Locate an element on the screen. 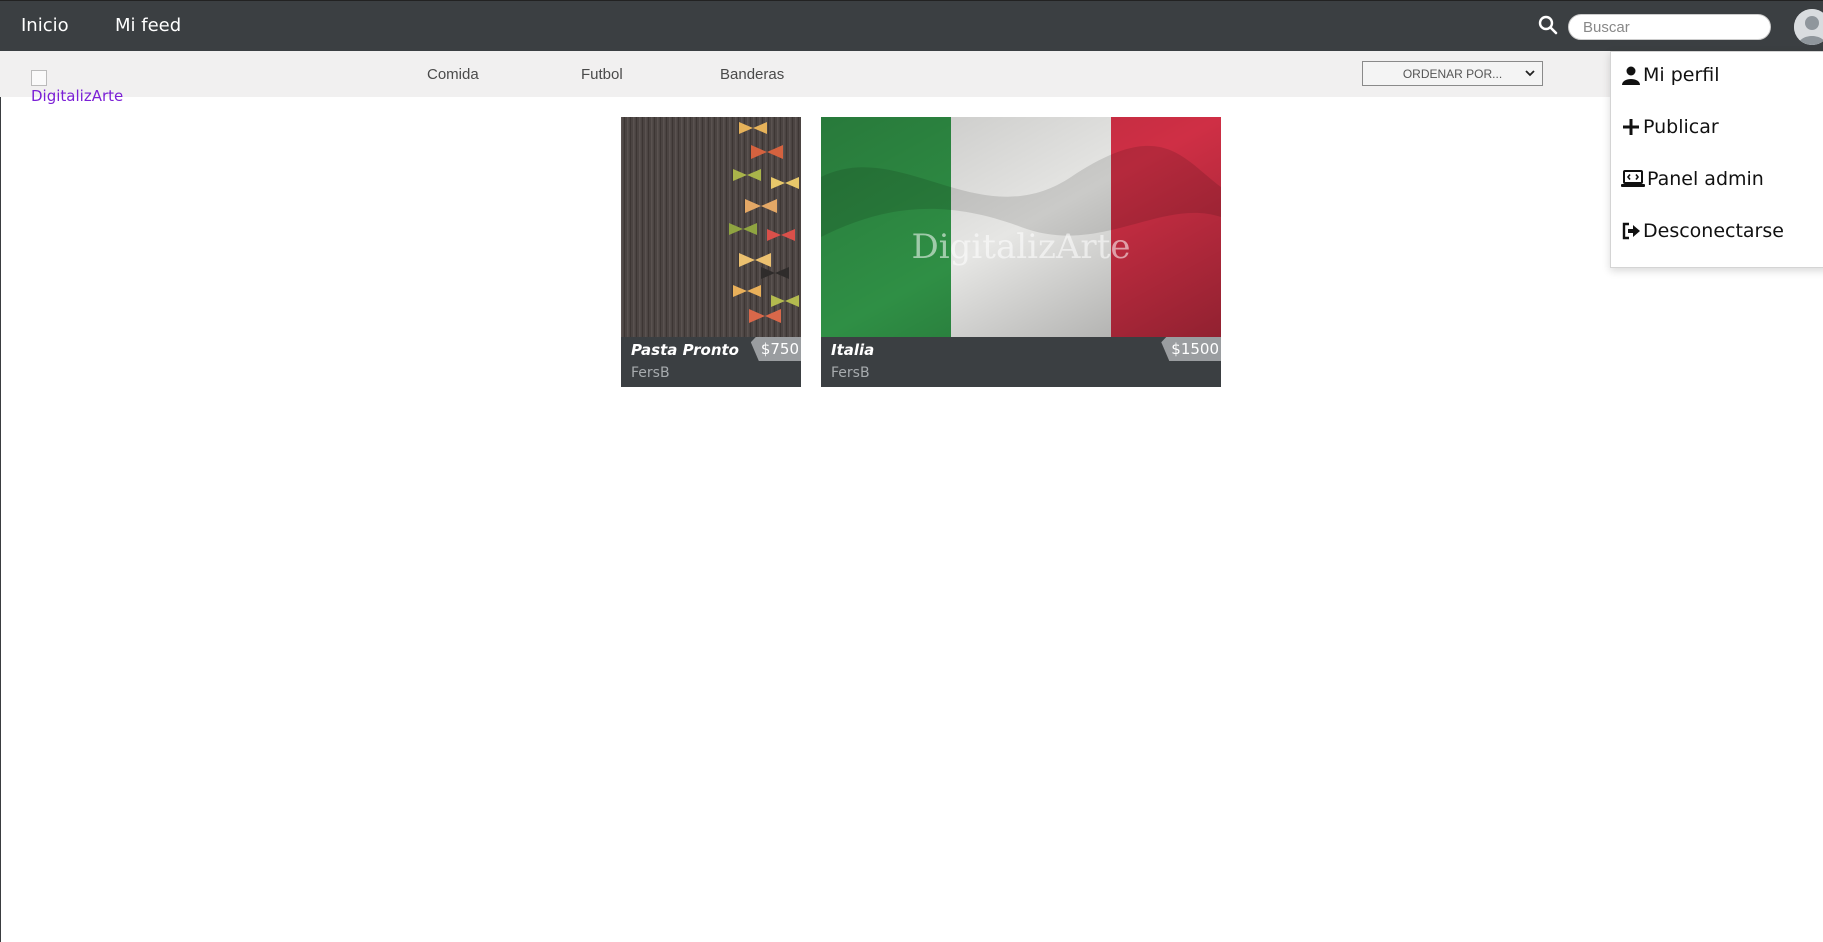 The image size is (1823, 942). window-border is located at coordinates (0, 471).